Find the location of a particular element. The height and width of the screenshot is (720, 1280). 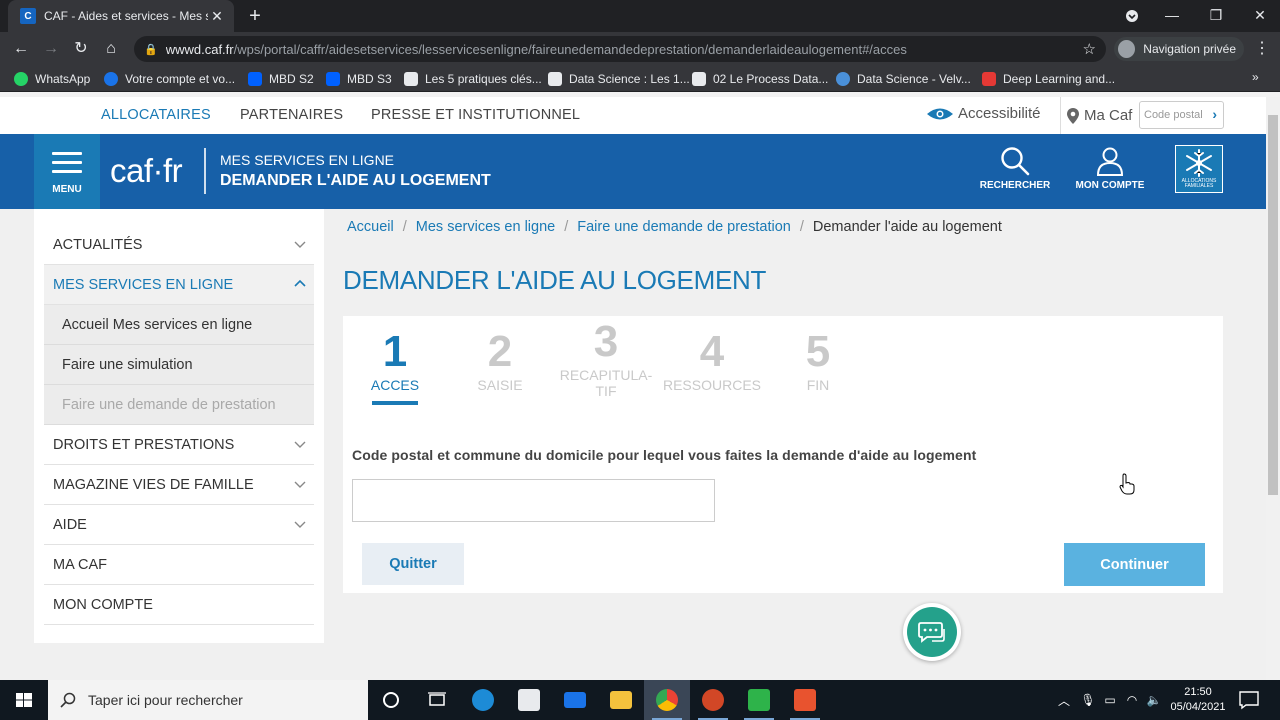

store-icon is located at coordinates (529, 700).